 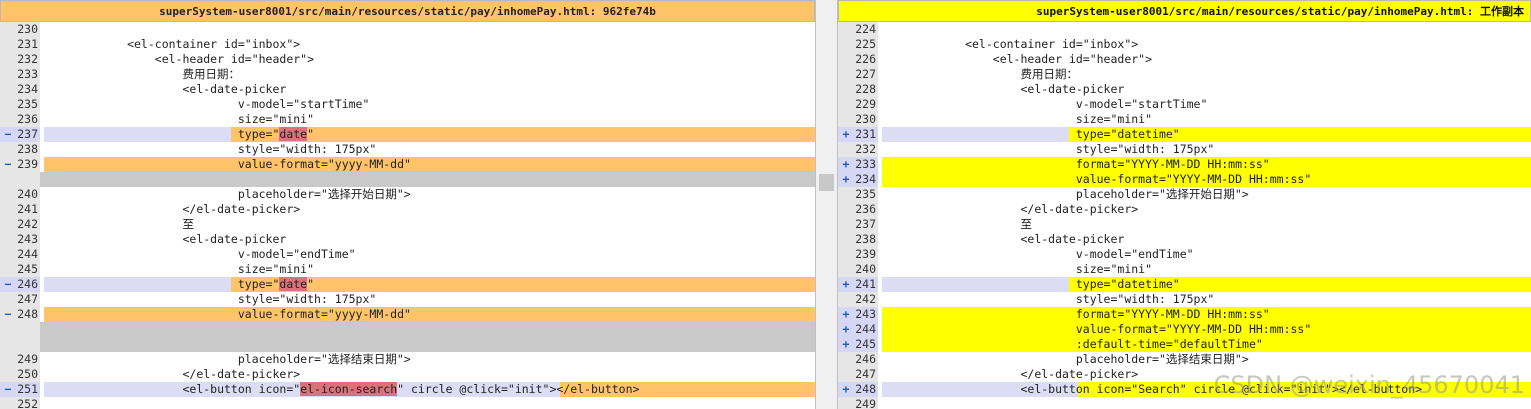 What do you see at coordinates (227, 359) in the screenshot?
I see `code-text: placeholder="选择结束日期">` at bounding box center [227, 359].